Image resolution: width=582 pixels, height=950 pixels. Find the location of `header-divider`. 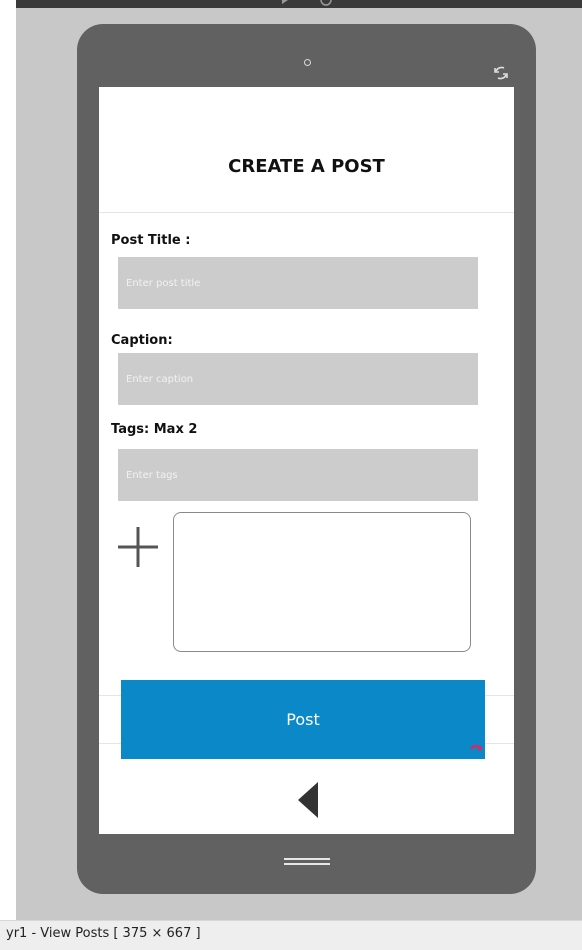

header-divider is located at coordinates (306, 212).